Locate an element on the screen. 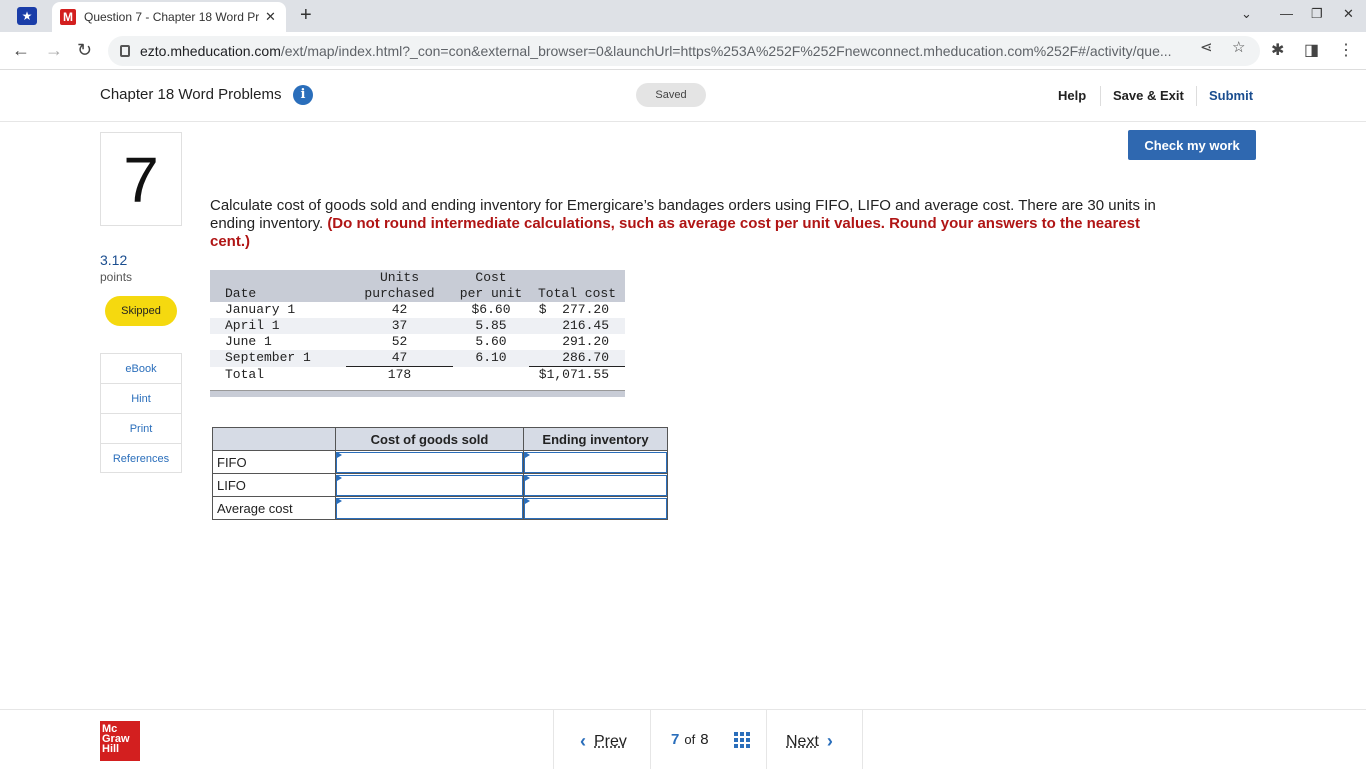 The width and height of the screenshot is (1366, 769). resource-menu: eBook Hint Print References is located at coordinates (141, 413).